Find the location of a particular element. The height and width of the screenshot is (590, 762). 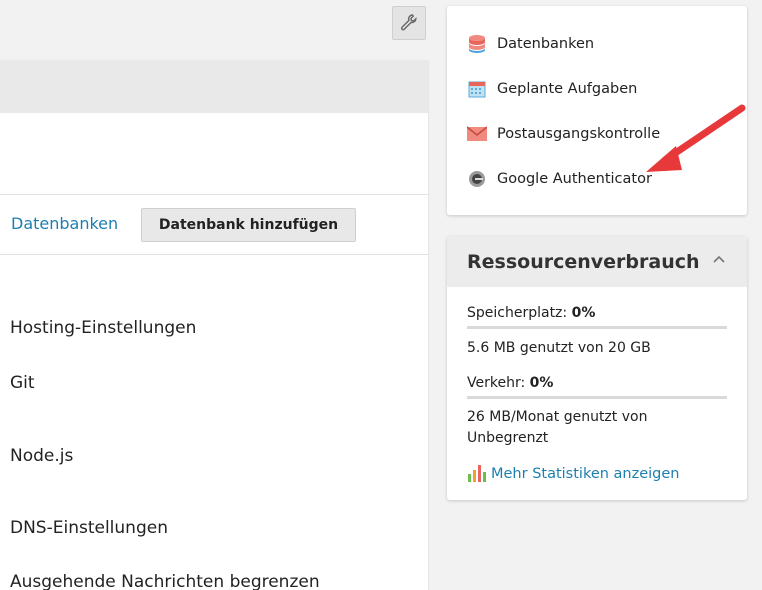

storage-label: Speicherplatz: is located at coordinates (517, 313).